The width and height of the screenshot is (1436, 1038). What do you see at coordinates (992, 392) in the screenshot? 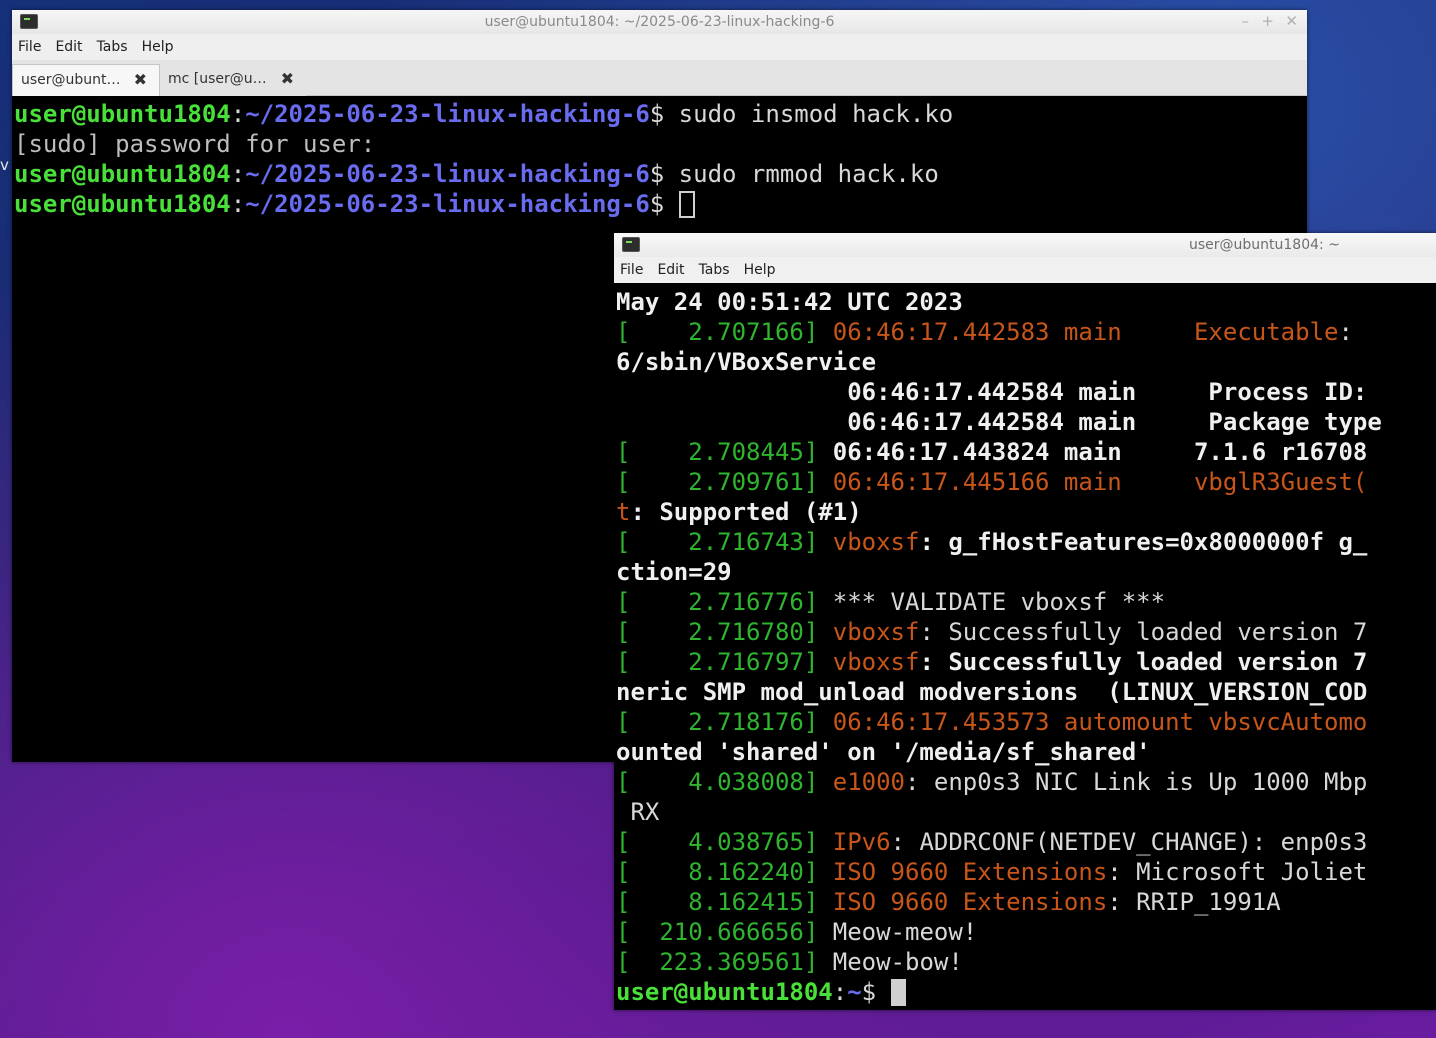
I see `log-text: 06:46:17.442584 main Process ID:` at bounding box center [992, 392].